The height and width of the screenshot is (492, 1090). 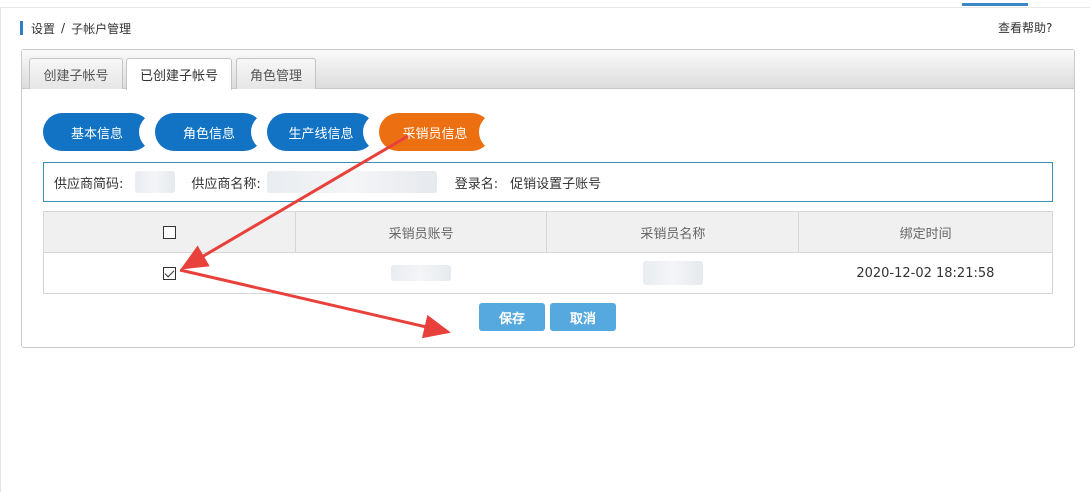 What do you see at coordinates (545, 4) in the screenshot?
I see `top-border` at bounding box center [545, 4].